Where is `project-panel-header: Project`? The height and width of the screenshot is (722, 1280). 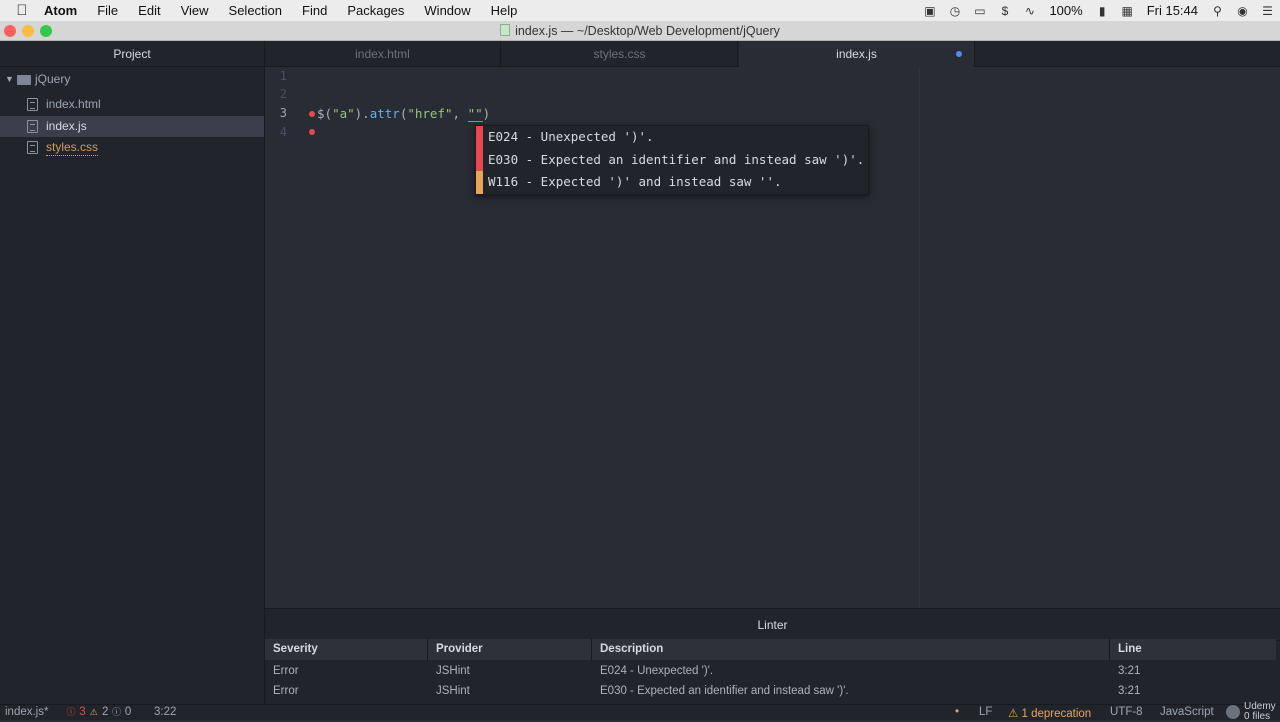
project-panel-header: Project is located at coordinates (132, 54).